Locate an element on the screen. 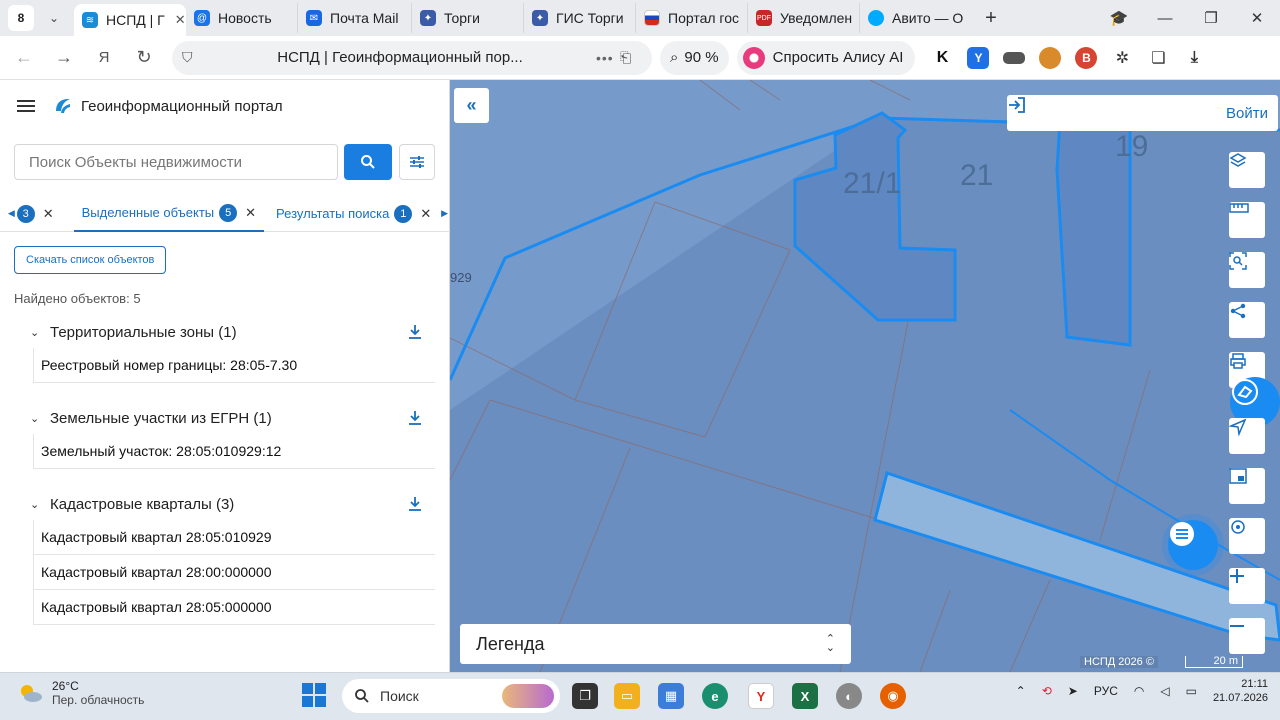 This screenshot has height=720, width=1280. store-icon: ▦ is located at coordinates (671, 696).